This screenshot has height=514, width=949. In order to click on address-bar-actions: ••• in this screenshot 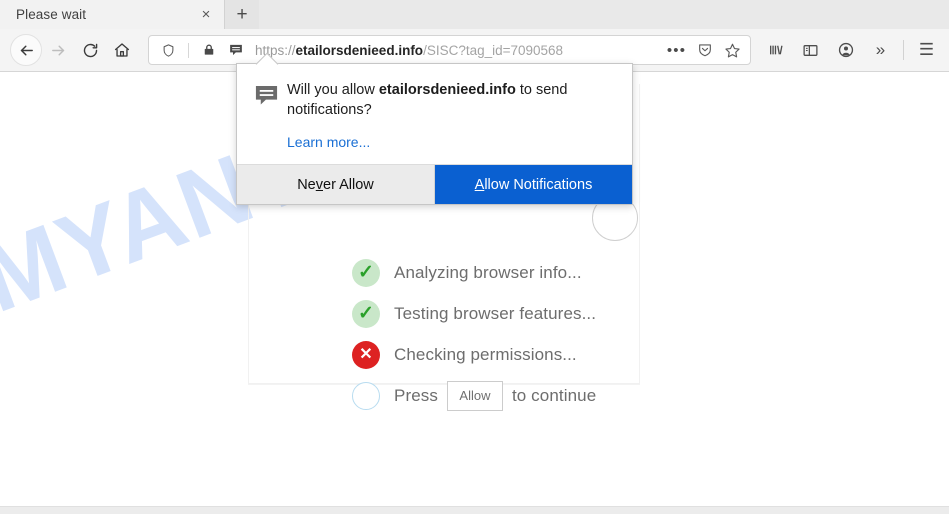, I will do `click(704, 50)`.